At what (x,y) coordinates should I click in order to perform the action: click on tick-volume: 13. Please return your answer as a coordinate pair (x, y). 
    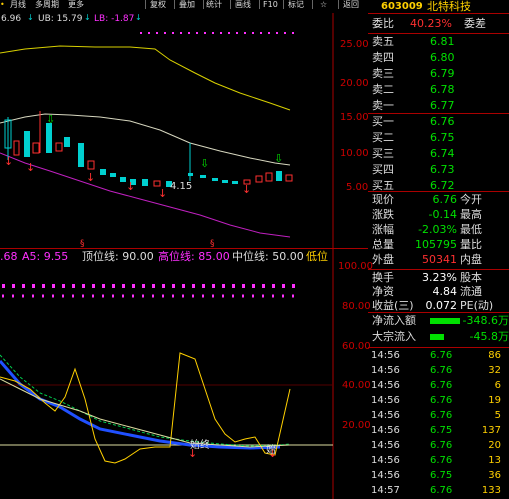
    Looking at the image, I should click on (494, 460).